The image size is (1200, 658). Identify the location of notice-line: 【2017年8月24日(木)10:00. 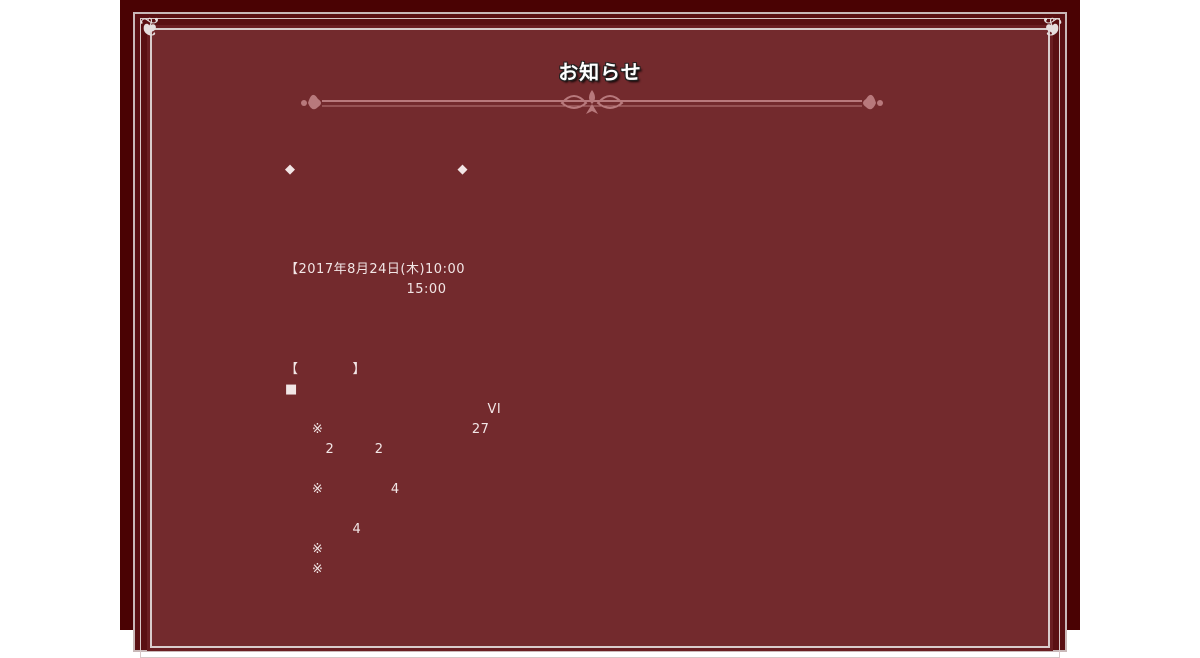
(452, 269).